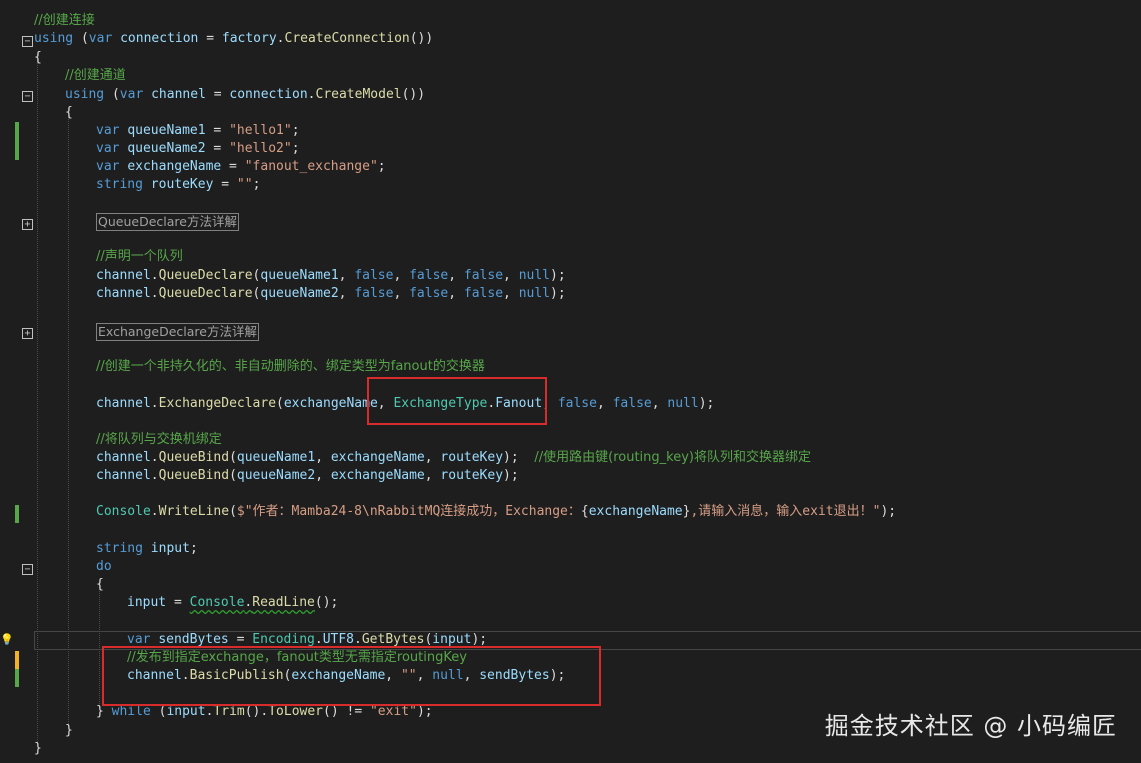 This screenshot has width=1141, height=763. What do you see at coordinates (290, 366) in the screenshot?
I see `code-line: //创建一个非持久化的、非自动删除的、绑定类型为fanout的交换器` at bounding box center [290, 366].